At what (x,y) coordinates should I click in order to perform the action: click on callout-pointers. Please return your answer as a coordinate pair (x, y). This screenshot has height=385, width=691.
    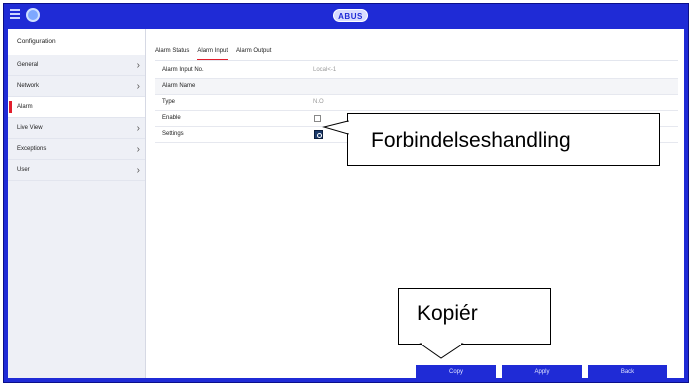
    Looking at the image, I should click on (393, 239).